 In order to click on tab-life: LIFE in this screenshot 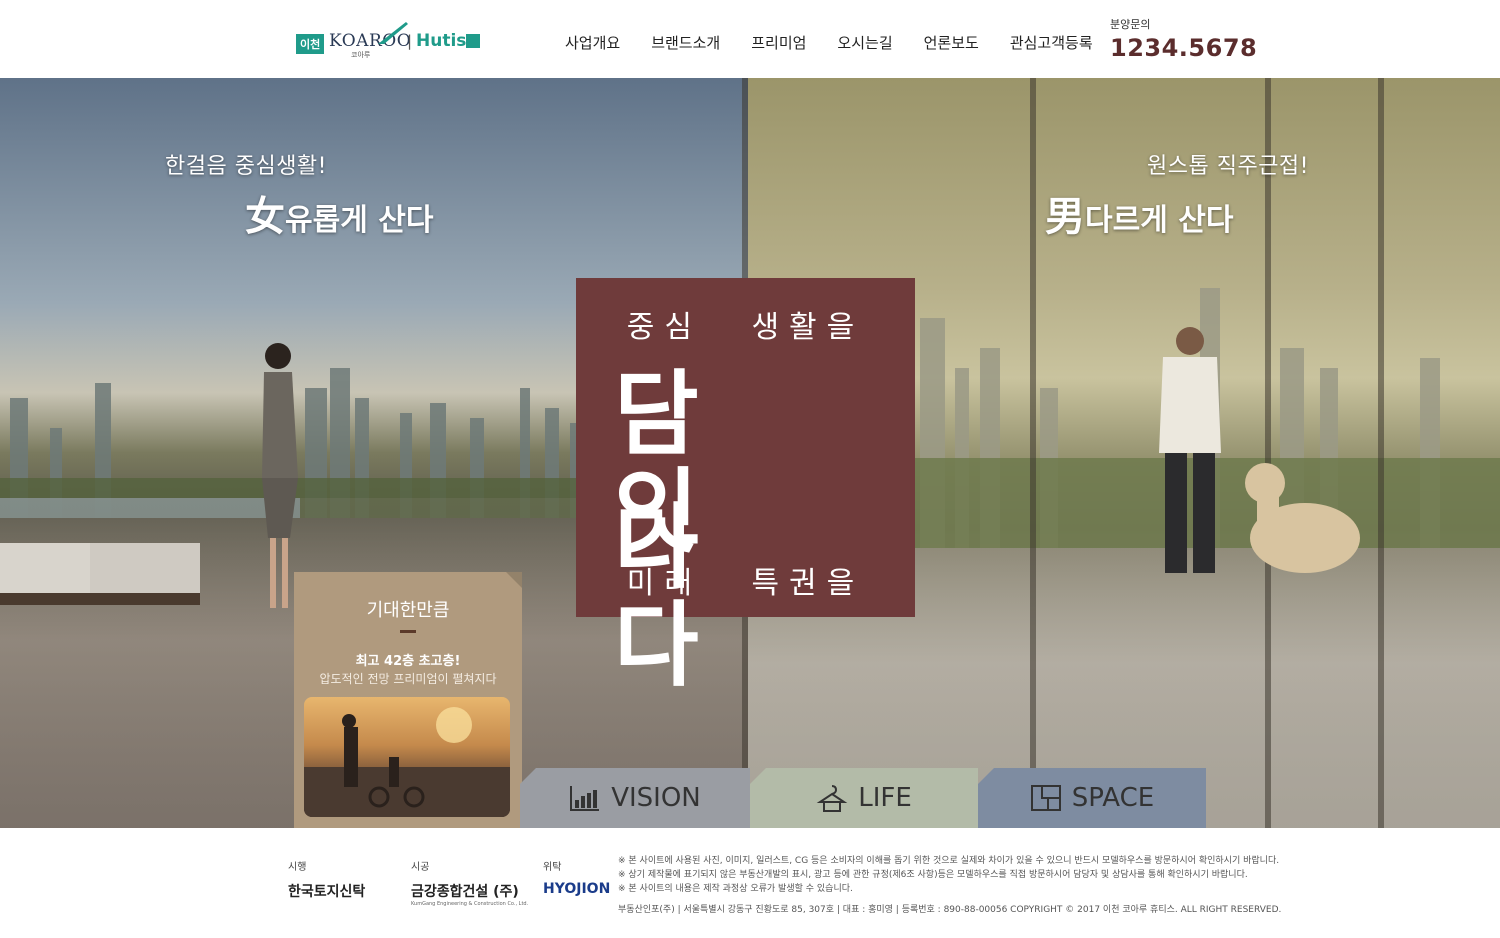, I will do `click(864, 798)`.